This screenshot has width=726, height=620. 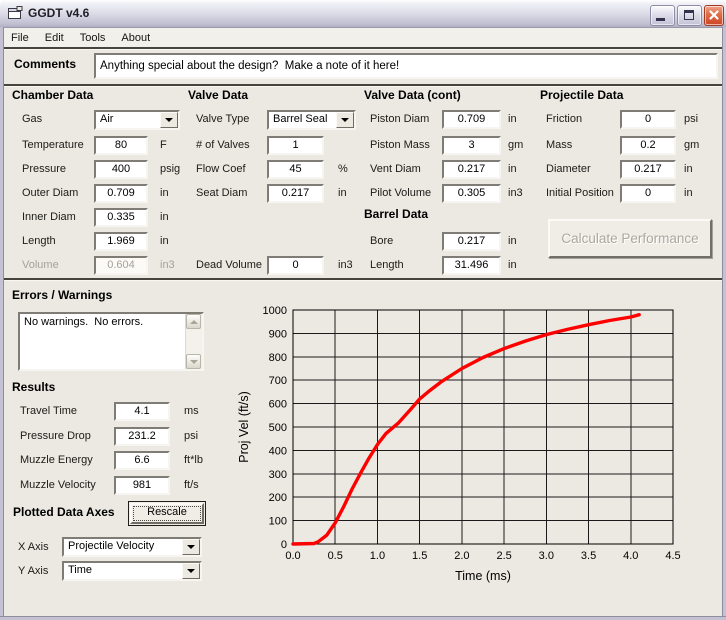 What do you see at coordinates (32, 119) in the screenshot?
I see `chamber-data-gas-label: Gas` at bounding box center [32, 119].